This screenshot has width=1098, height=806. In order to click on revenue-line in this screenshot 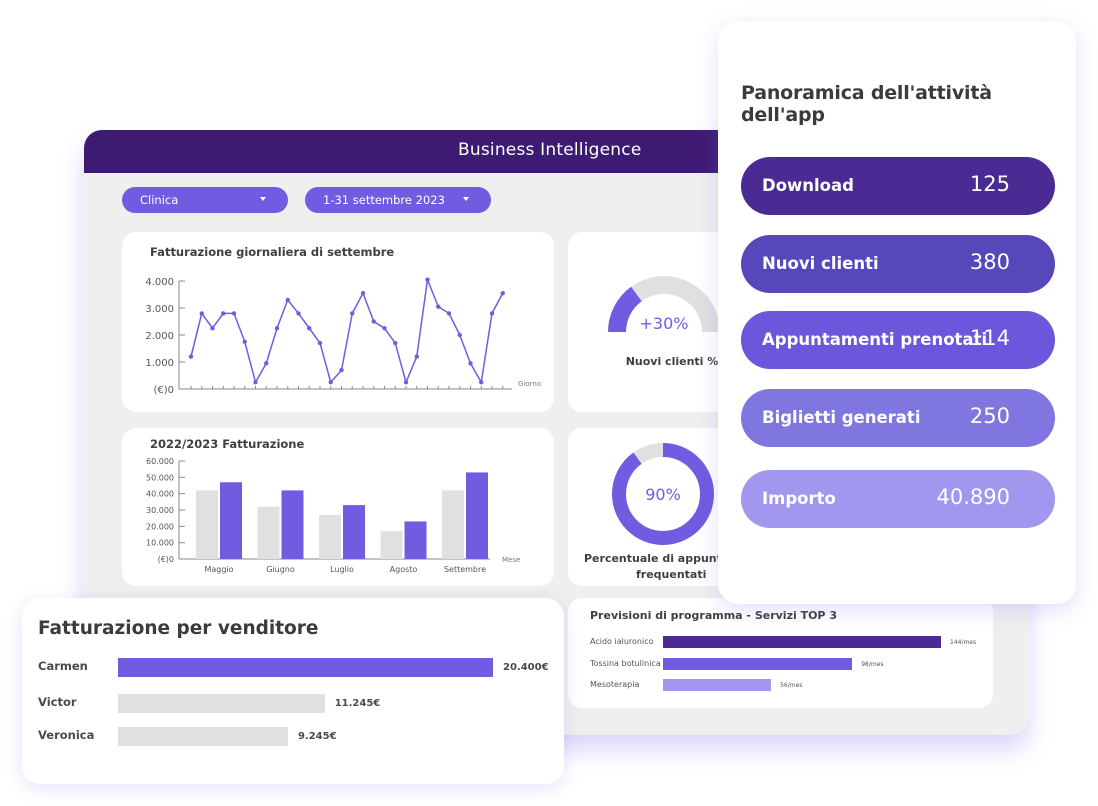, I will do `click(347, 330)`.